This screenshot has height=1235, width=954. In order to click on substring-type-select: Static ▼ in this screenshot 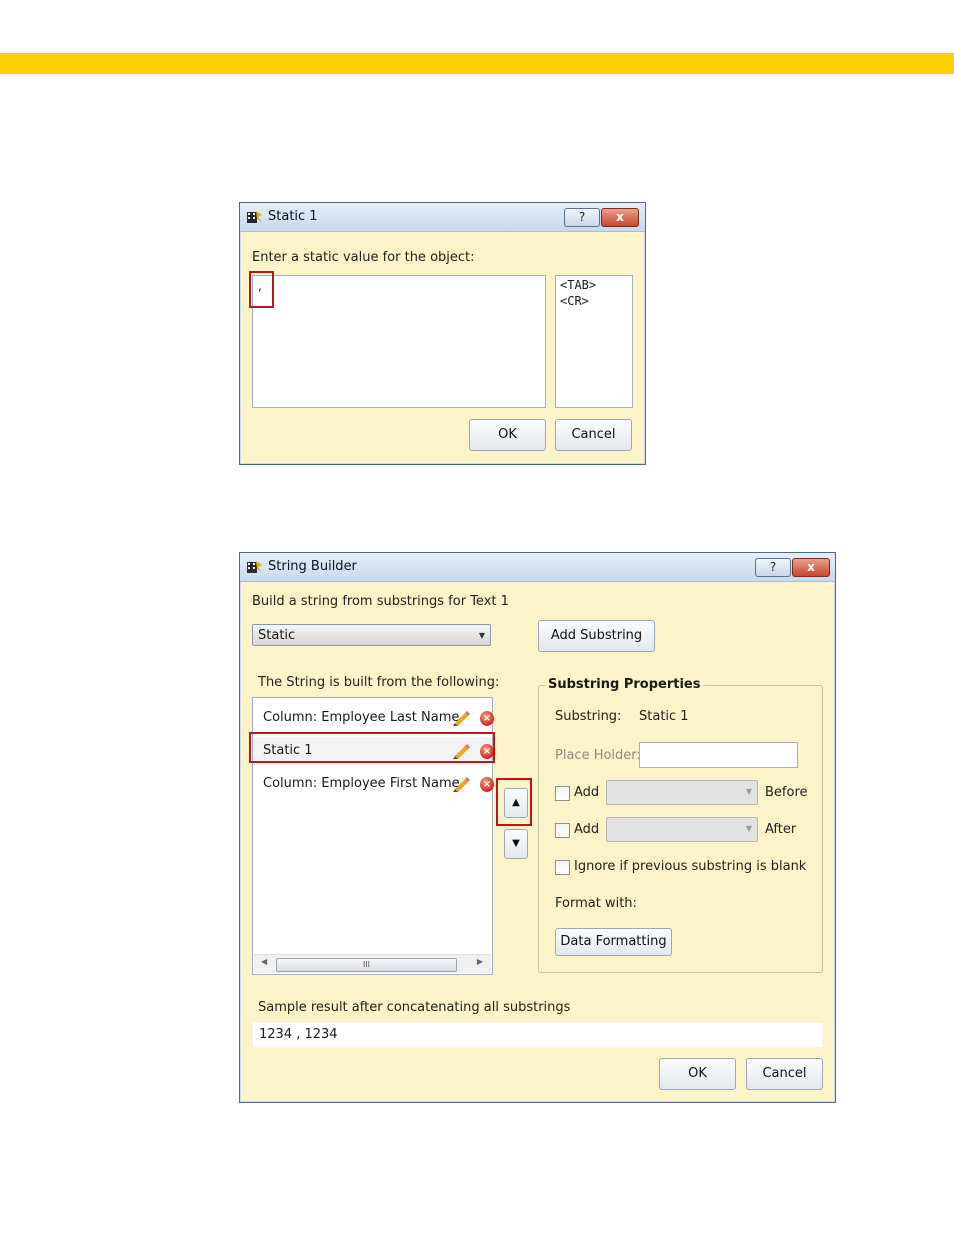, I will do `click(371, 635)`.